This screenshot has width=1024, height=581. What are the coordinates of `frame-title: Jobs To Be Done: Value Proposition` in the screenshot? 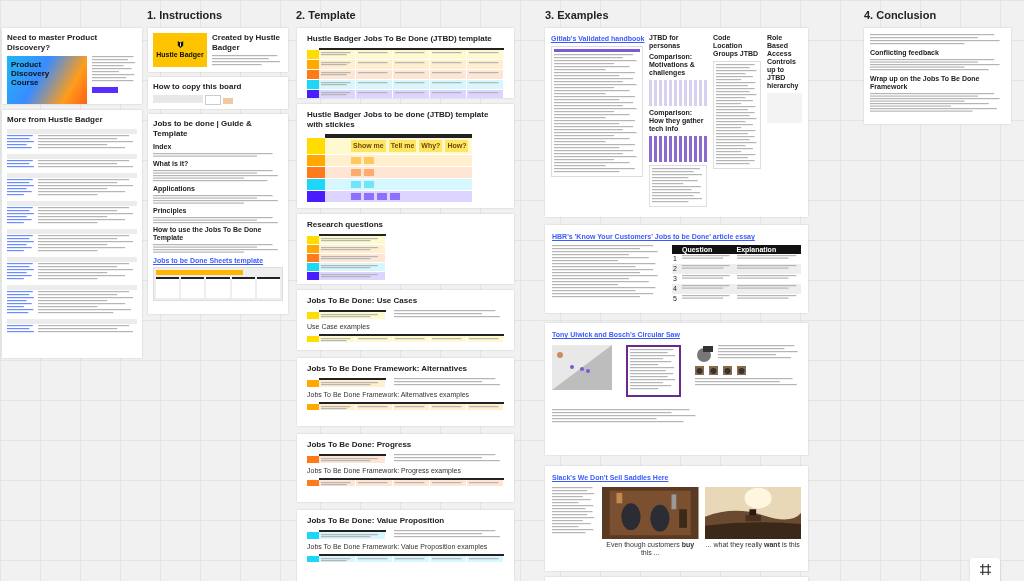 It's located at (376, 521).